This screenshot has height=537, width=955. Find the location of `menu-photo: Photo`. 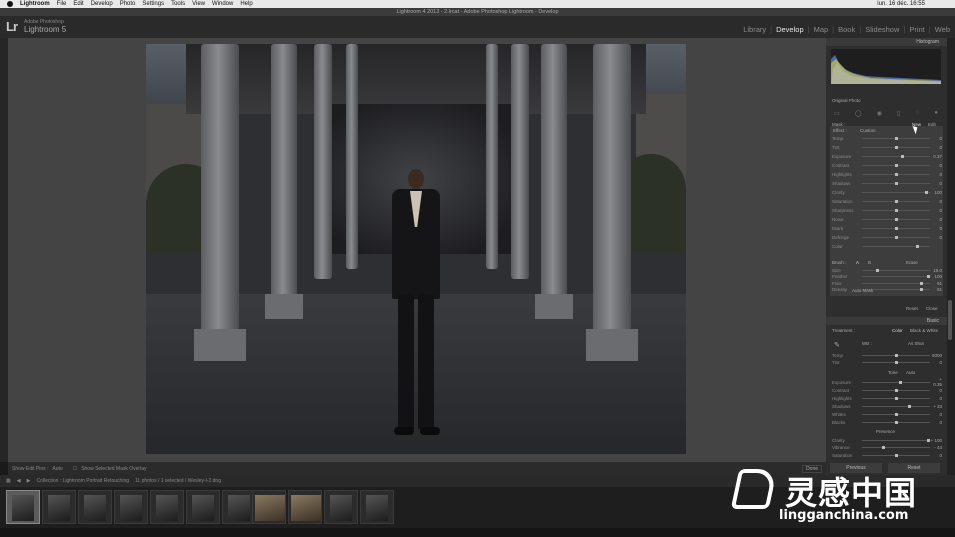

menu-photo: Photo is located at coordinates (128, 4).